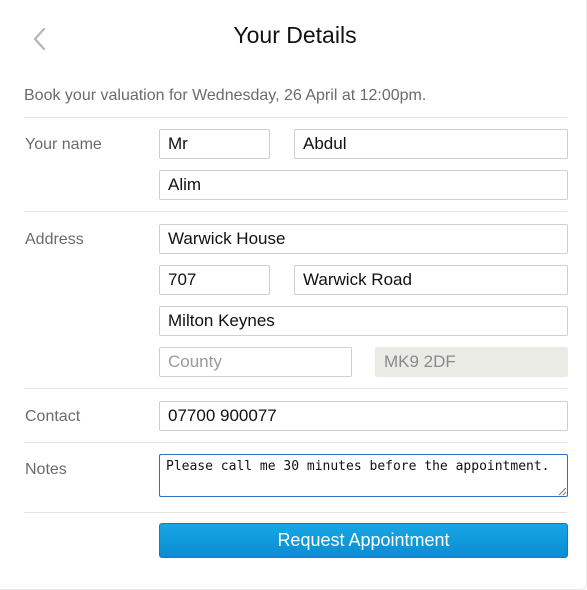  What do you see at coordinates (363, 185) in the screenshot?
I see `last-name-input` at bounding box center [363, 185].